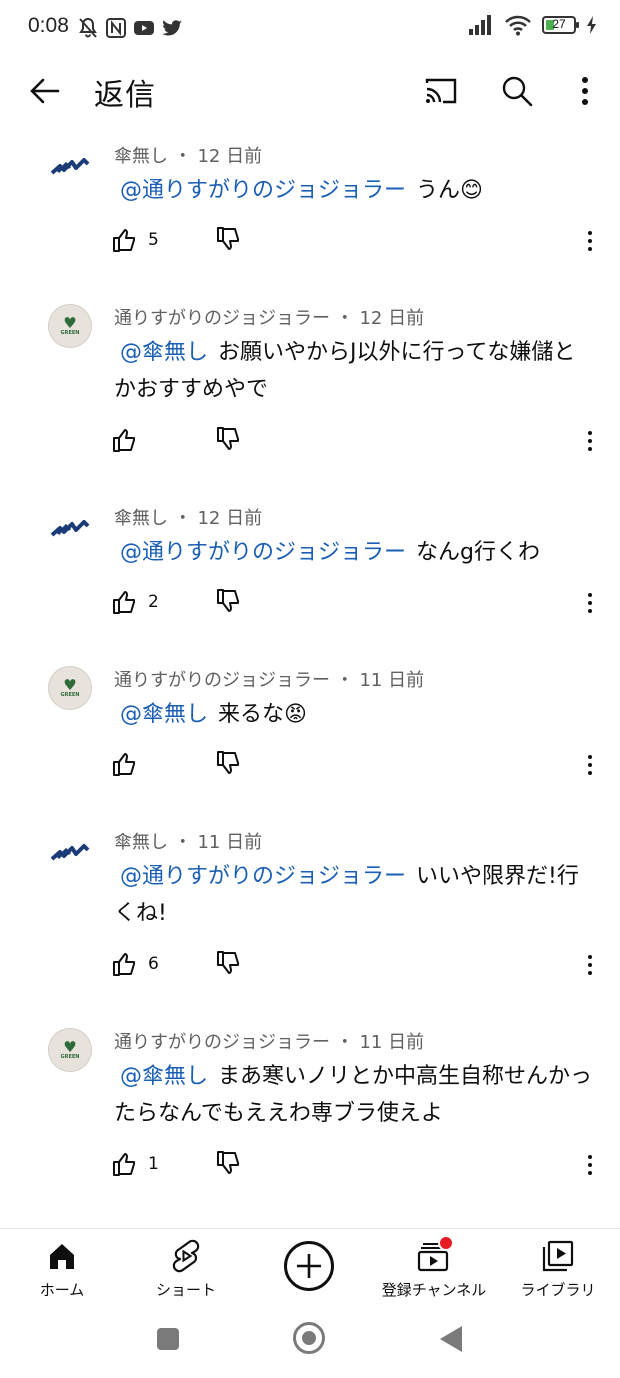  I want to click on comment-body: 来るな😡, so click(262, 714).